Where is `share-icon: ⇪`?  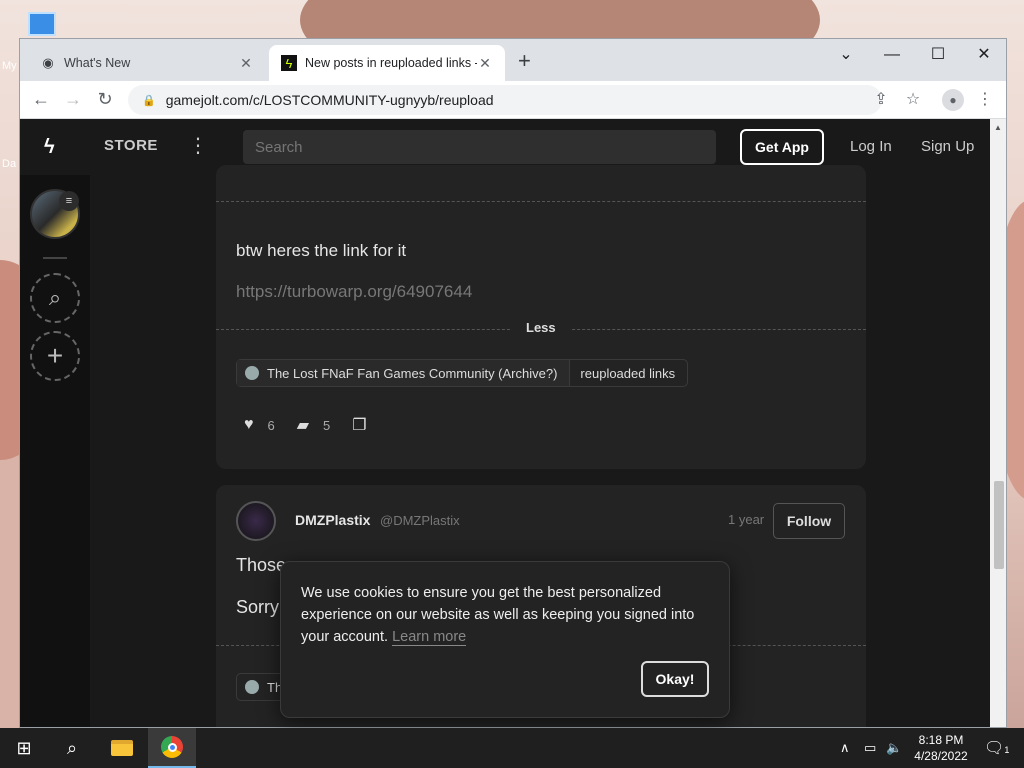
share-icon: ⇪ is located at coordinates (881, 99).